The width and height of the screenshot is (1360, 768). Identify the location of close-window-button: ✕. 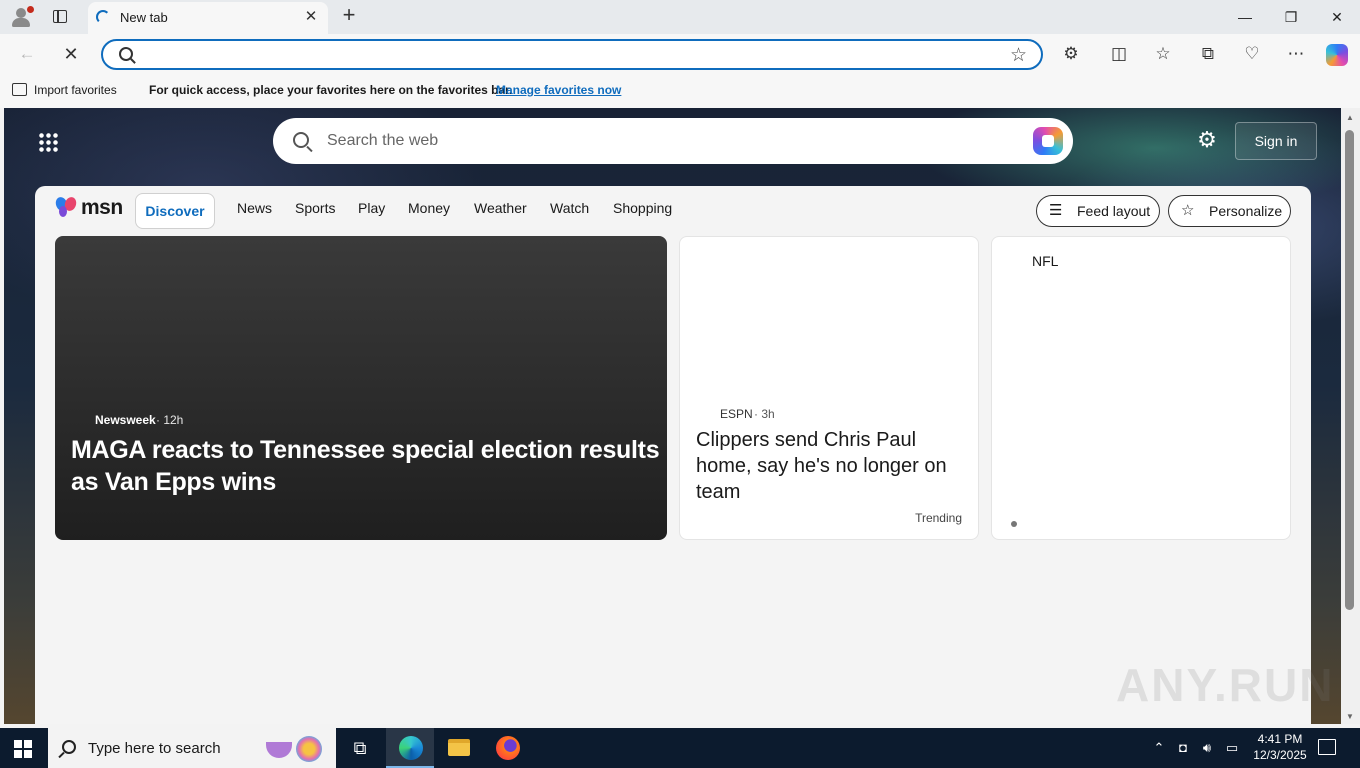
(1337, 17).